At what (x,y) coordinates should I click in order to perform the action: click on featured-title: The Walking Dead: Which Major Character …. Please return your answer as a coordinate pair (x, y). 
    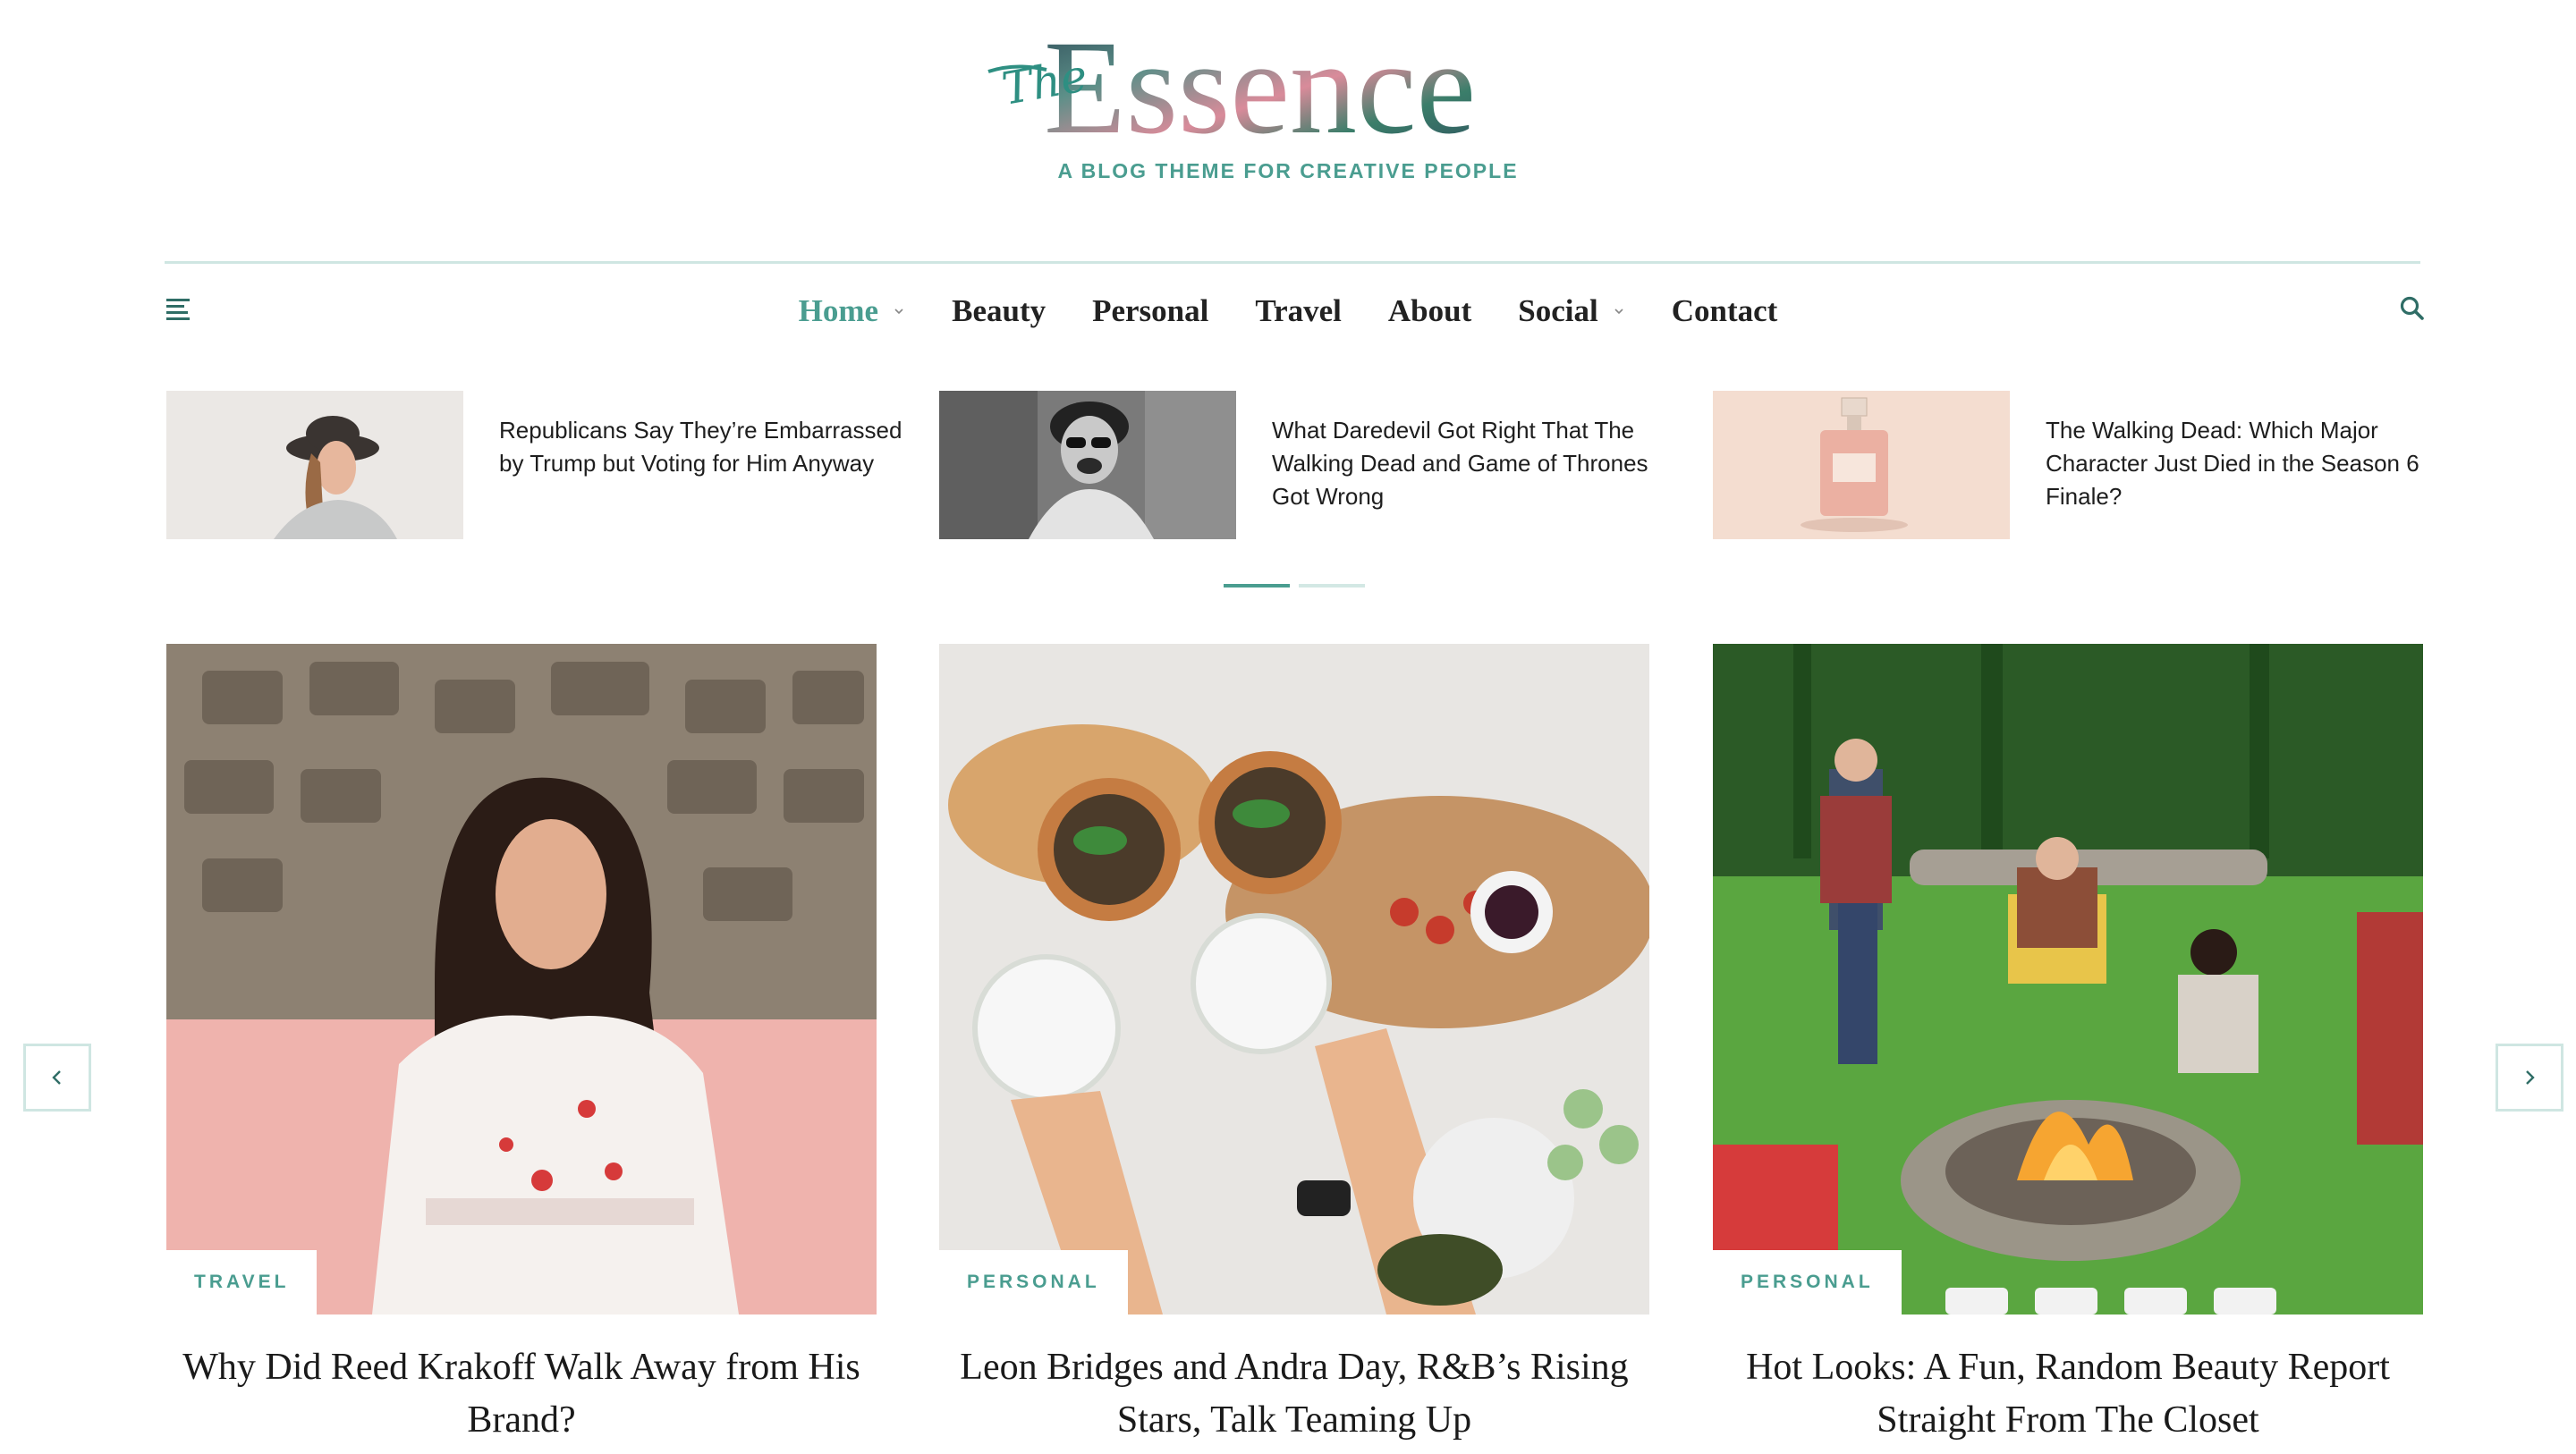
    Looking at the image, I should click on (2251, 463).